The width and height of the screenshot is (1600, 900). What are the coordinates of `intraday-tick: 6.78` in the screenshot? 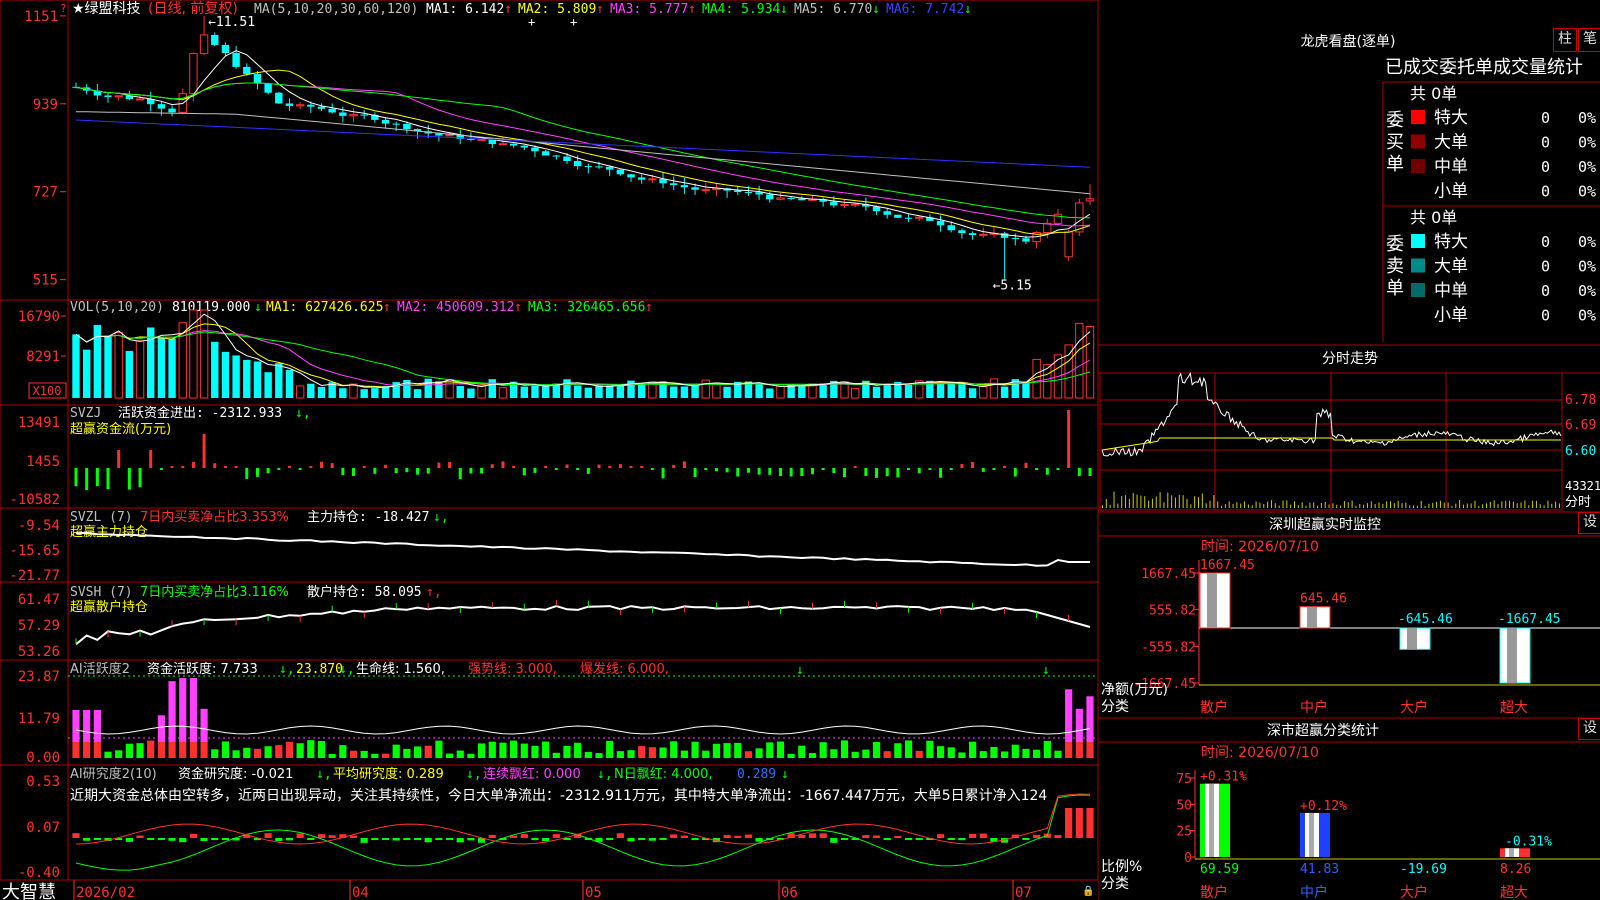 It's located at (1580, 400).